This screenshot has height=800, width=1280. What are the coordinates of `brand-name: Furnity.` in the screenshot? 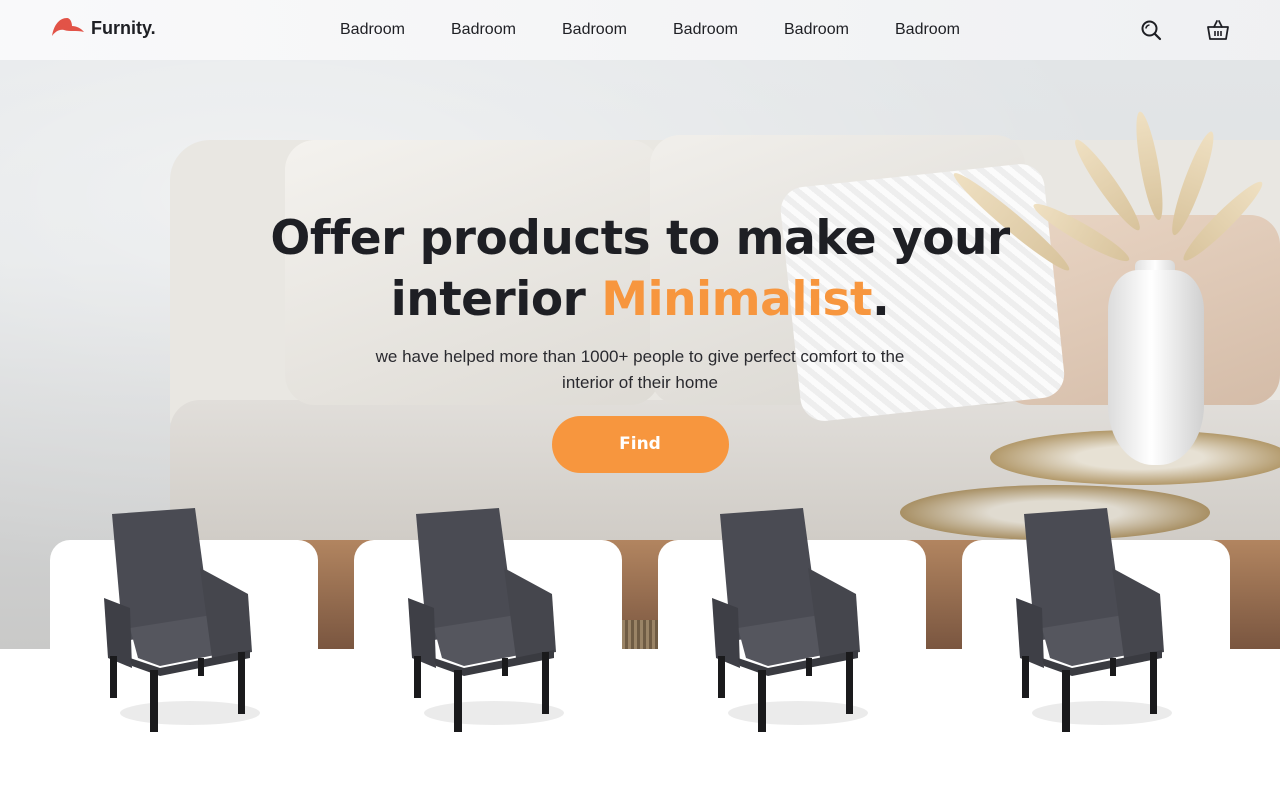 It's located at (123, 27).